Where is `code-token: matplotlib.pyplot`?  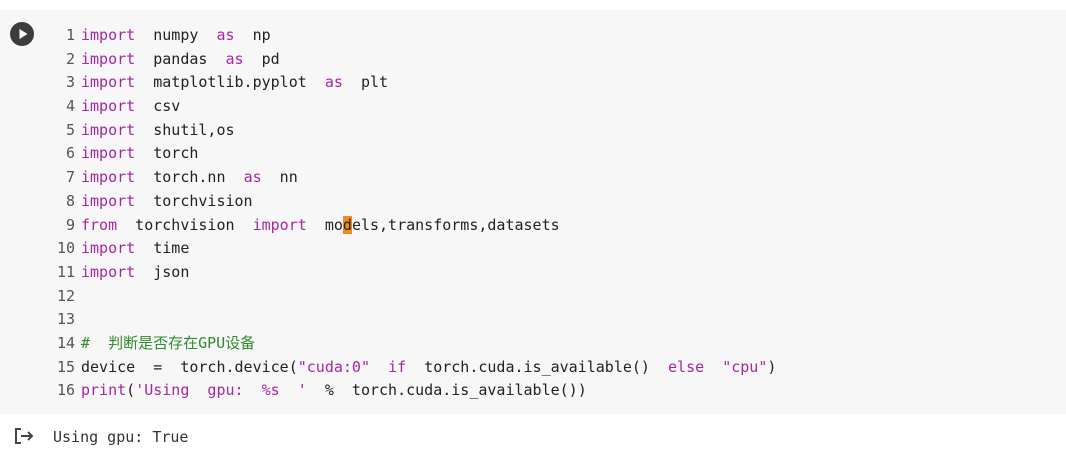
code-token: matplotlib.pyplot is located at coordinates (230, 82).